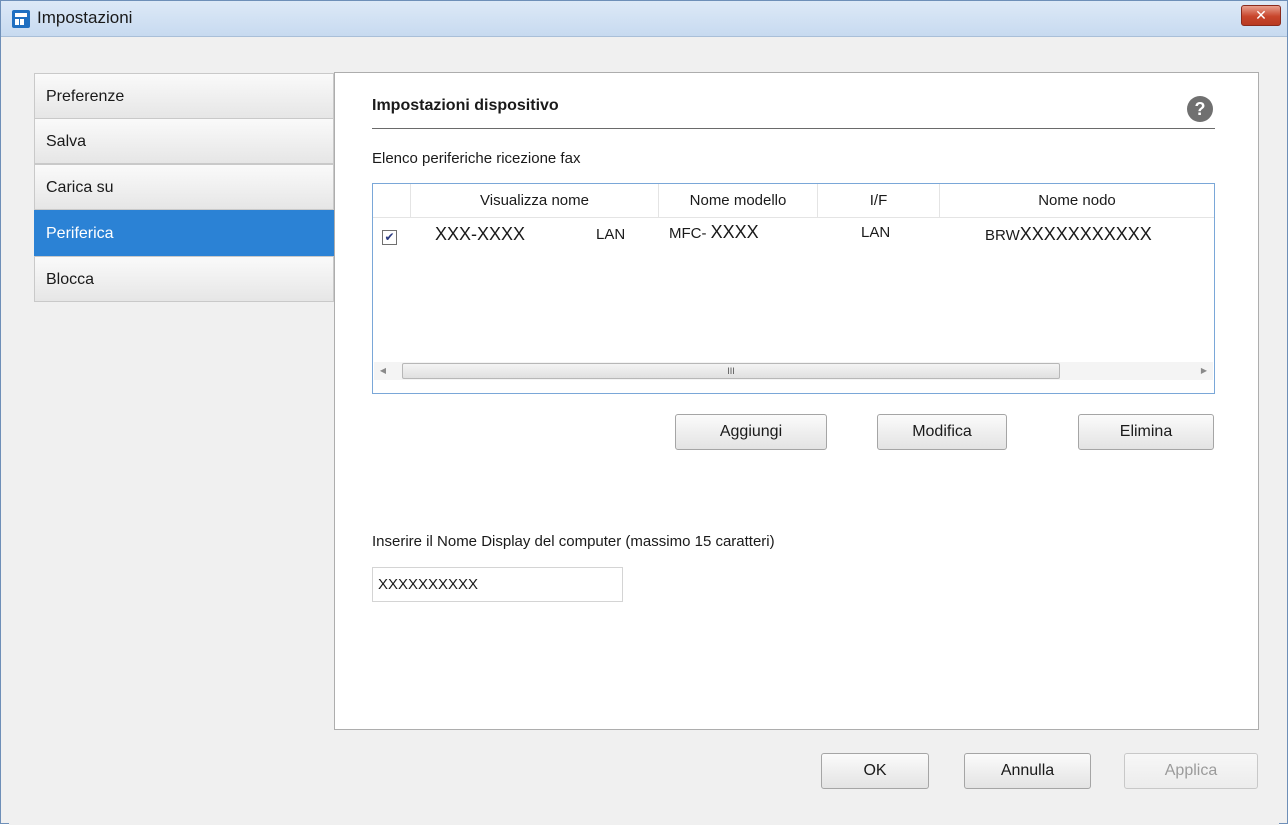 Image resolution: width=1288 pixels, height=825 pixels. I want to click on edit-button: Modifica, so click(942, 432).